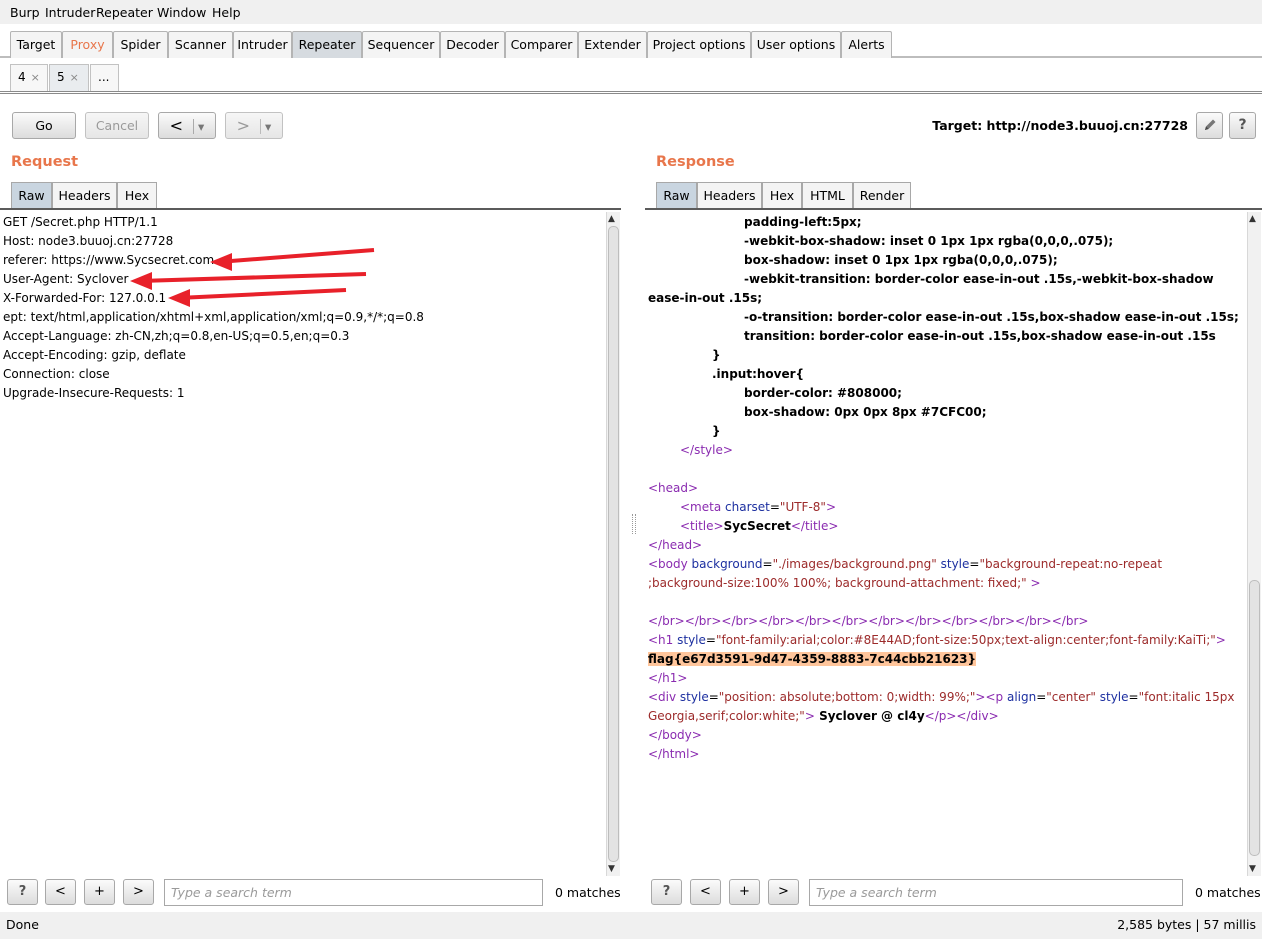  What do you see at coordinates (1254, 718) in the screenshot?
I see `response-scroll-thumb` at bounding box center [1254, 718].